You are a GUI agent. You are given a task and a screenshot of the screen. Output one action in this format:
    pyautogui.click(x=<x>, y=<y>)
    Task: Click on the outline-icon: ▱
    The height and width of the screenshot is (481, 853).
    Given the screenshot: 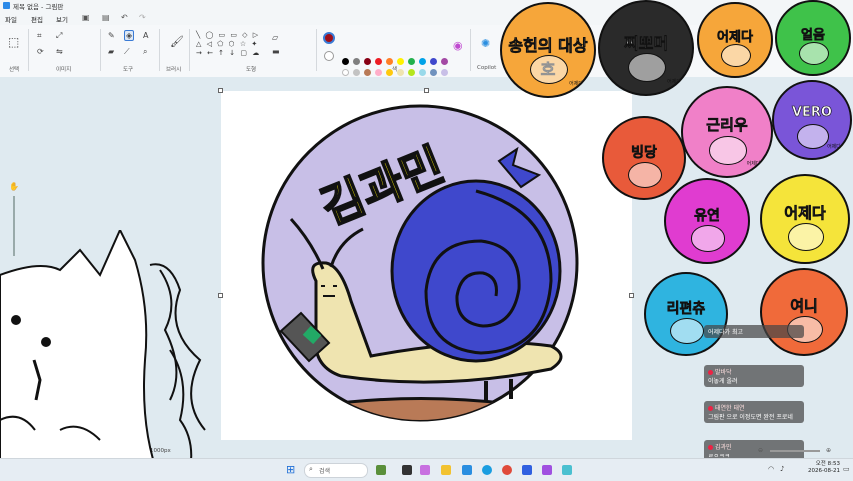 What is the action you would take?
    pyautogui.click(x=275, y=37)
    